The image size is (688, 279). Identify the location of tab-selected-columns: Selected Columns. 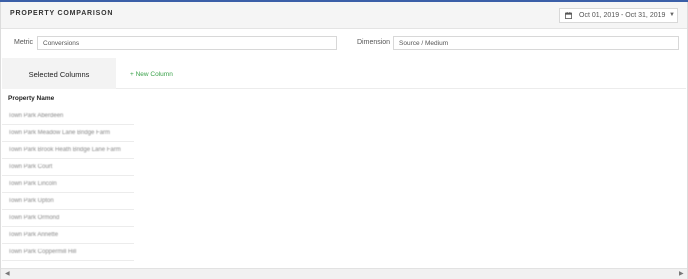
(59, 73).